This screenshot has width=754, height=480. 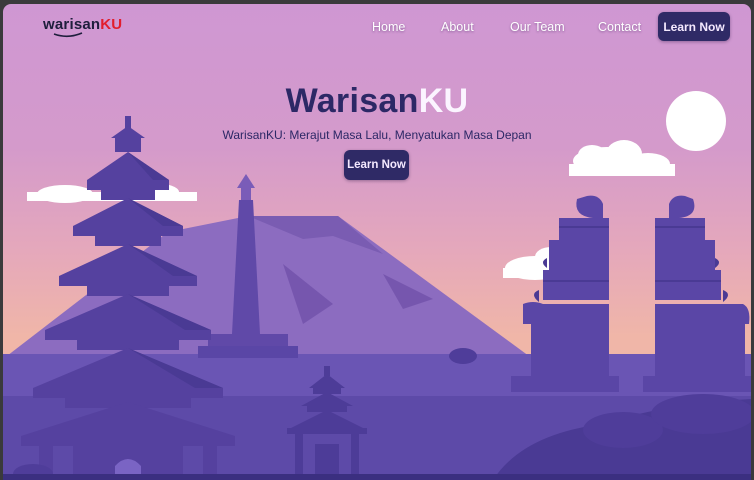 What do you see at coordinates (72, 24) in the screenshot?
I see `brand-name-part1: warisan` at bounding box center [72, 24].